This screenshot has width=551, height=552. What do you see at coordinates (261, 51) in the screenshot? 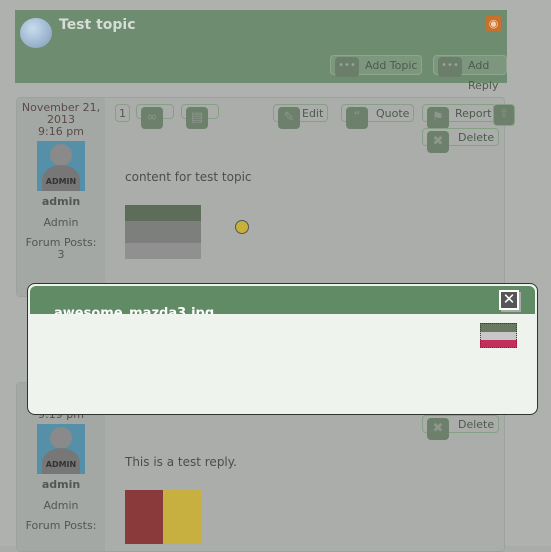
I see `topic-header: Test topic ◉ ••• Add Topic ••• Add Reply` at bounding box center [261, 51].